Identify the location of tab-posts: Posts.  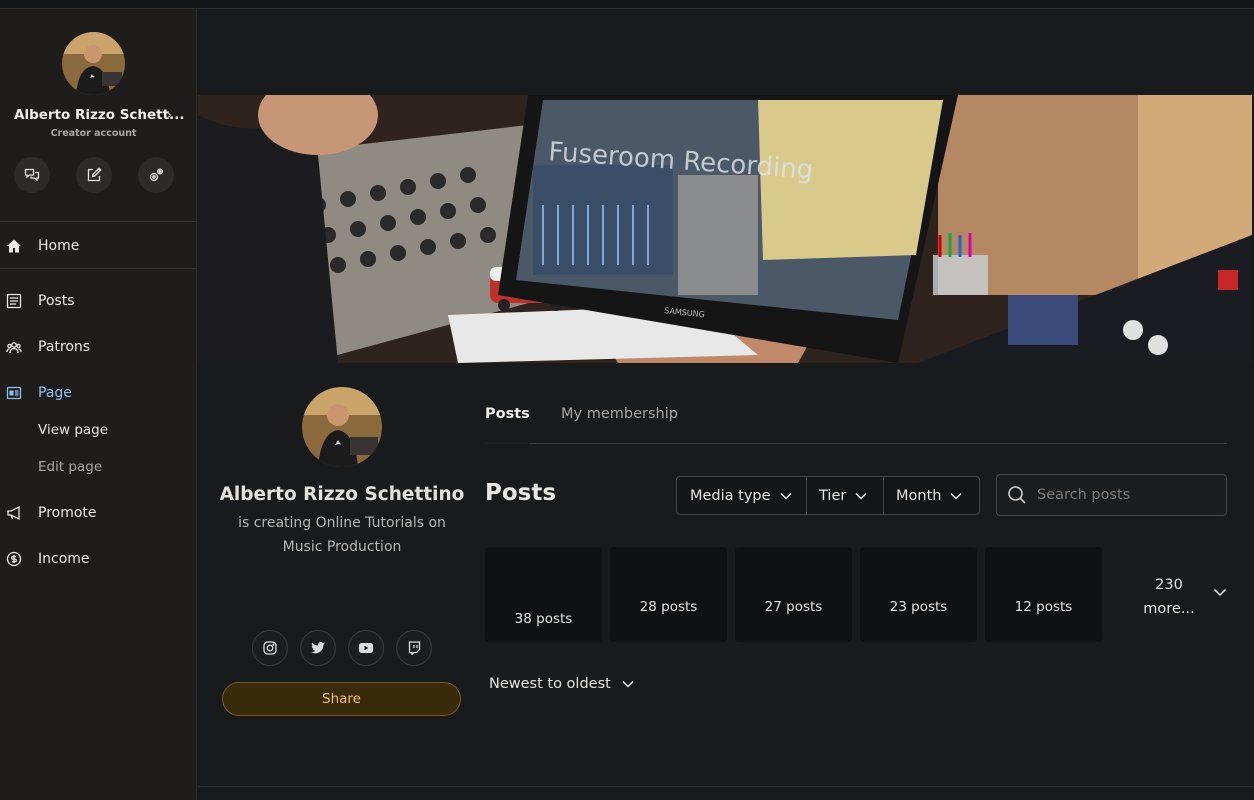
(507, 414).